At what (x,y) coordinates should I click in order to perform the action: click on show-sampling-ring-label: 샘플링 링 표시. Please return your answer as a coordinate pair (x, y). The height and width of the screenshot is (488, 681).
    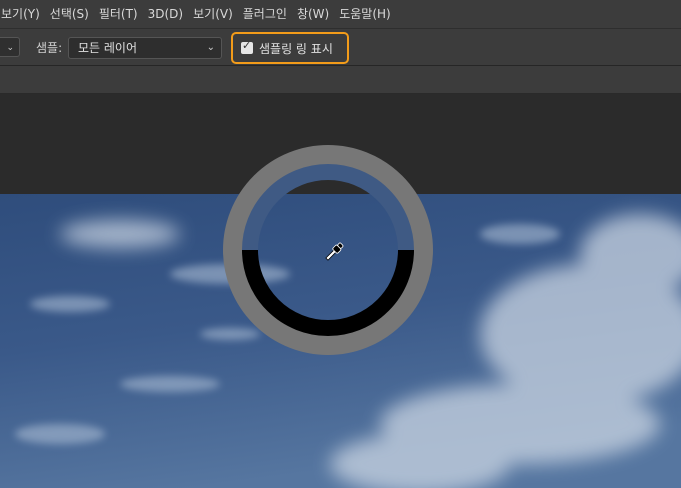
    Looking at the image, I should click on (296, 49).